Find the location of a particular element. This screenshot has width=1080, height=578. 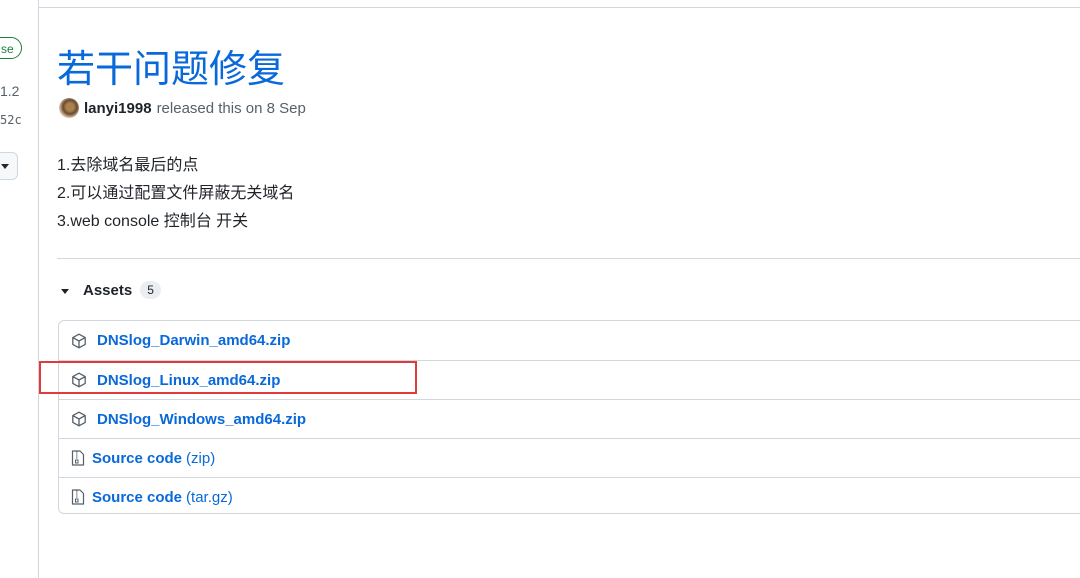

compare-dropdown is located at coordinates (9, 166).